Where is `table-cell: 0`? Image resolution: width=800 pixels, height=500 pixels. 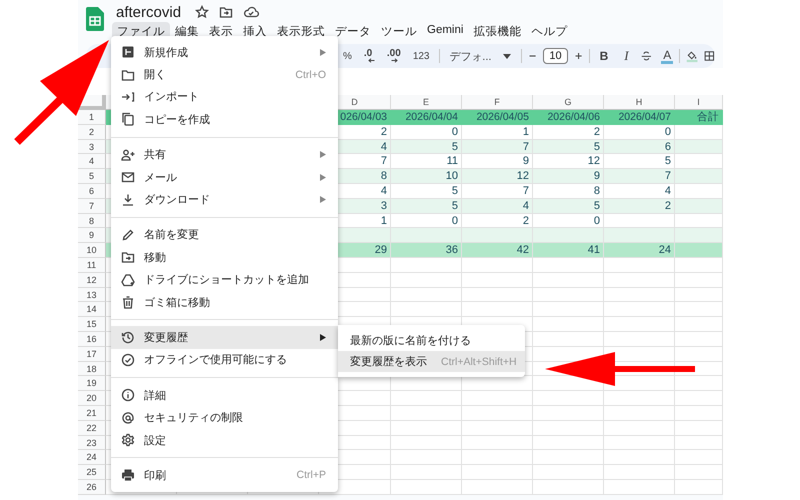 table-cell: 0 is located at coordinates (568, 221).